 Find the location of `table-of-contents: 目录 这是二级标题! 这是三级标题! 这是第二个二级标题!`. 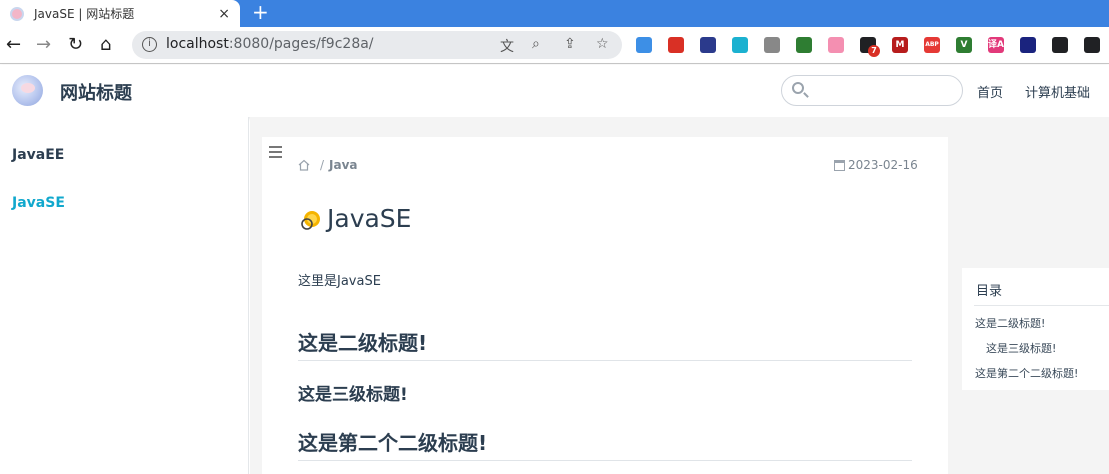

table-of-contents: 目录 这是二级标题! 这是三级标题! 这是第二个二级标题! is located at coordinates (1035, 329).